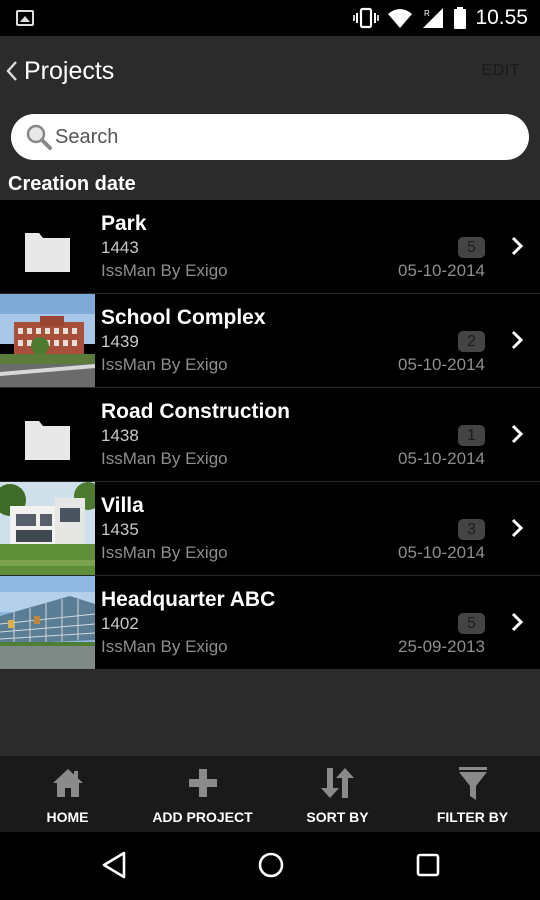 The height and width of the screenshot is (900, 540). What do you see at coordinates (501, 71) in the screenshot?
I see `edit-button: EDIT` at bounding box center [501, 71].